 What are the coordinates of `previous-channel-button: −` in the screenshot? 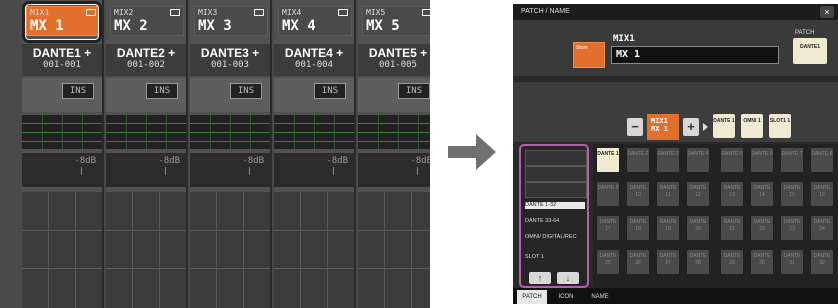 It's located at (635, 127).